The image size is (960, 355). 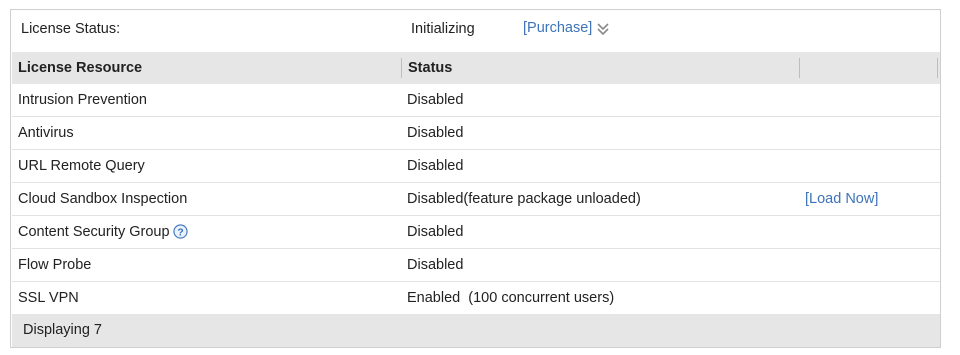 I want to click on cell-resource: Content Security Group ?, so click(x=103, y=232).